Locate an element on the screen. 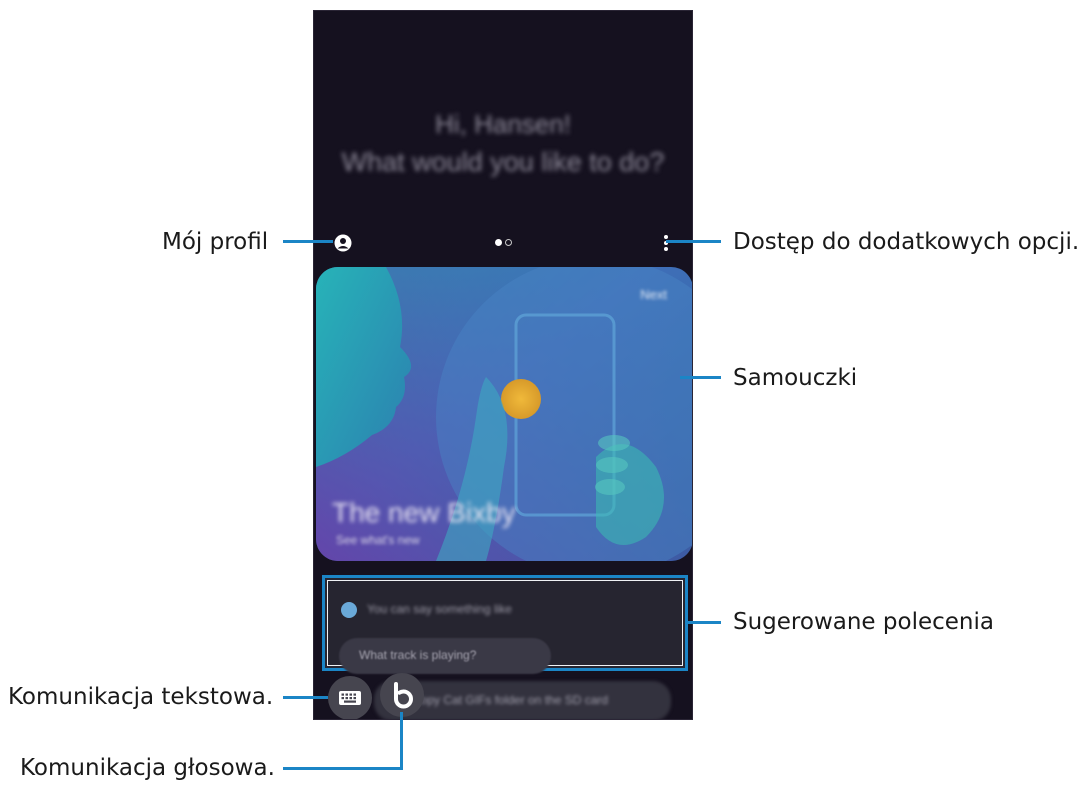  card-next-label: Next is located at coordinates (653, 294).